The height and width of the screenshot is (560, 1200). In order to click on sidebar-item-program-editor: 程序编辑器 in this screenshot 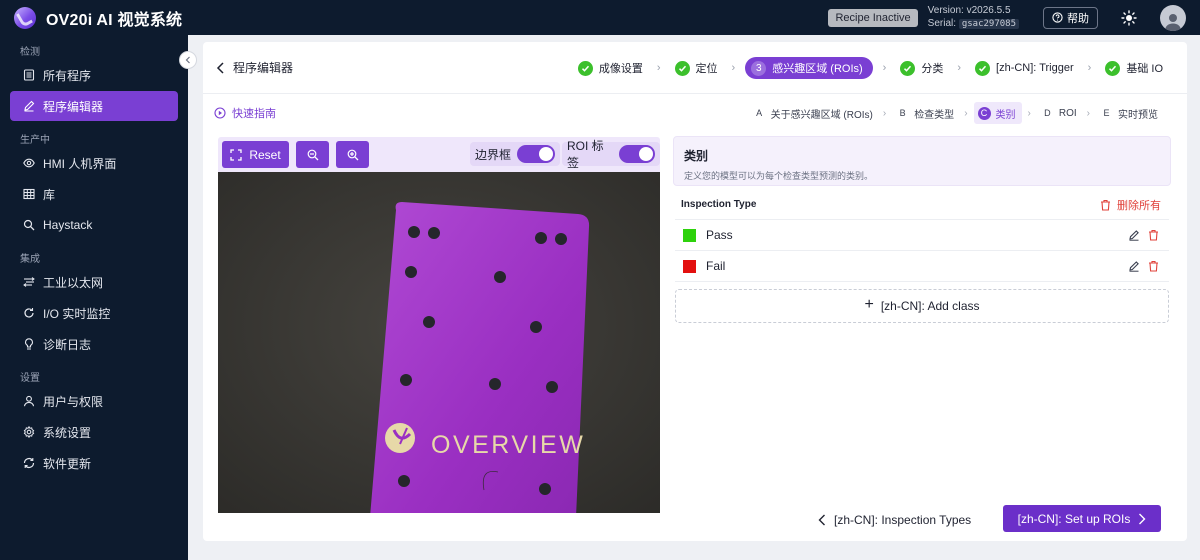, I will do `click(94, 106)`.